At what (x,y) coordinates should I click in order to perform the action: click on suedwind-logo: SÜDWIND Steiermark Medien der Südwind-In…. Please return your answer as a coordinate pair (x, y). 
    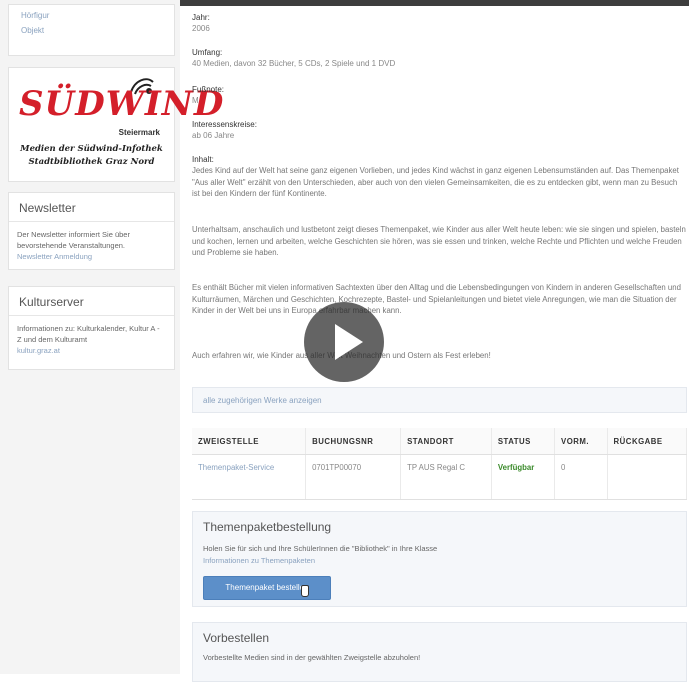
    Looking at the image, I should click on (115, 124).